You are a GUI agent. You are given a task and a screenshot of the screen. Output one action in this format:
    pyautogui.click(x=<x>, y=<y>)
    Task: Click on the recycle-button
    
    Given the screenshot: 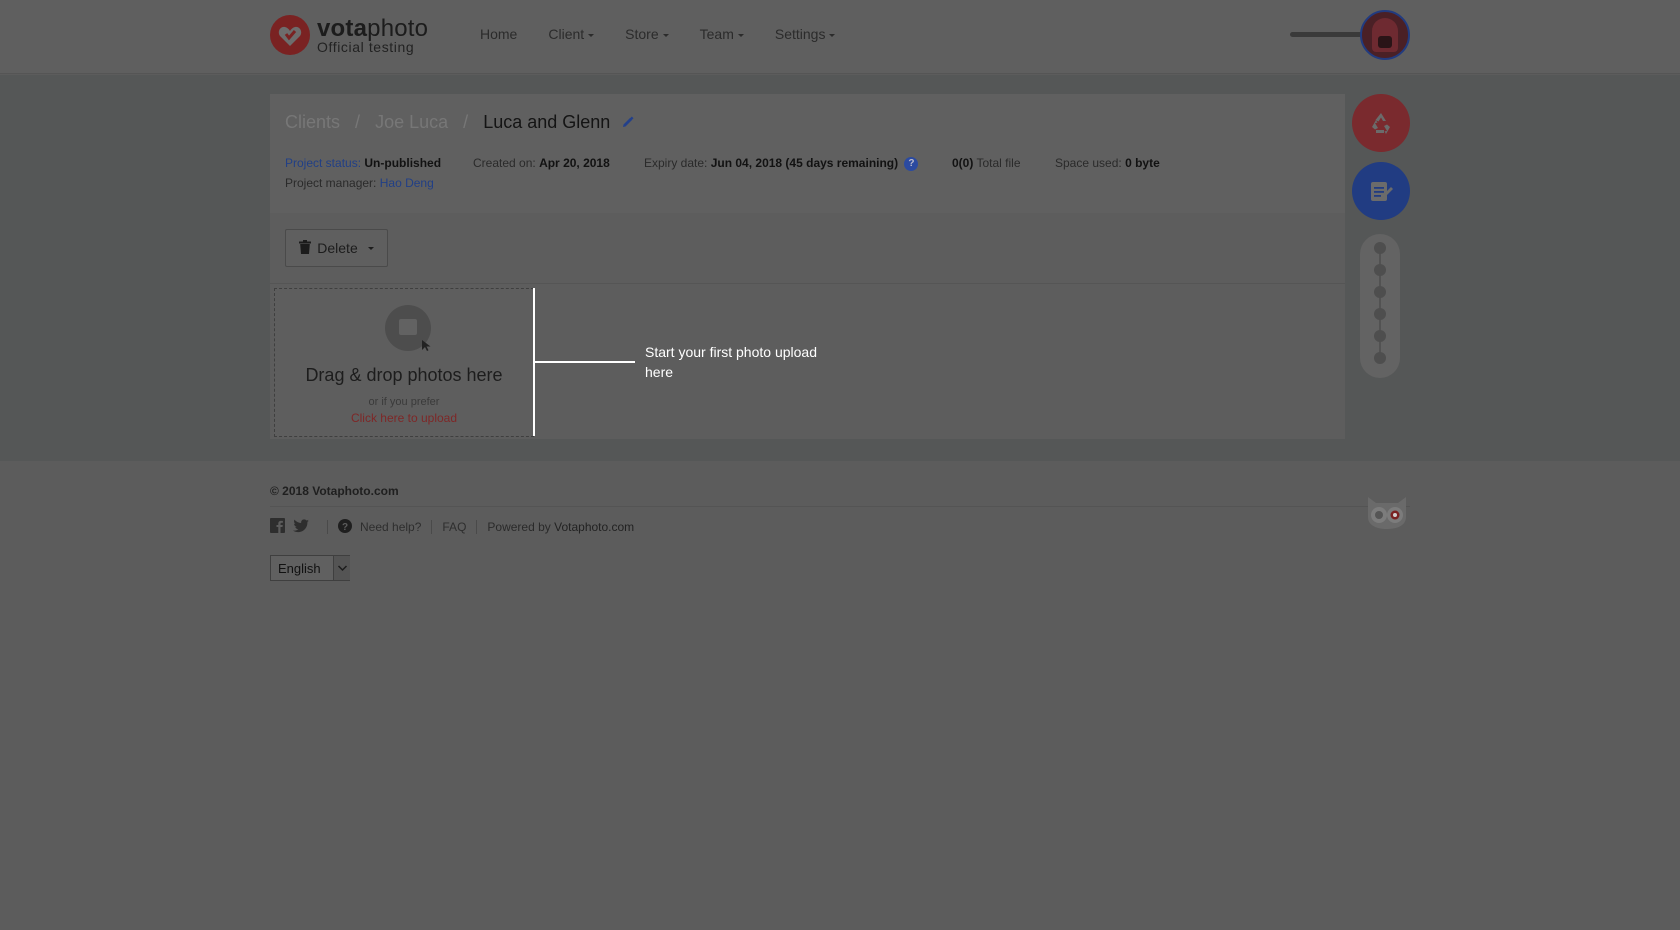 What is the action you would take?
    pyautogui.click(x=1381, y=123)
    